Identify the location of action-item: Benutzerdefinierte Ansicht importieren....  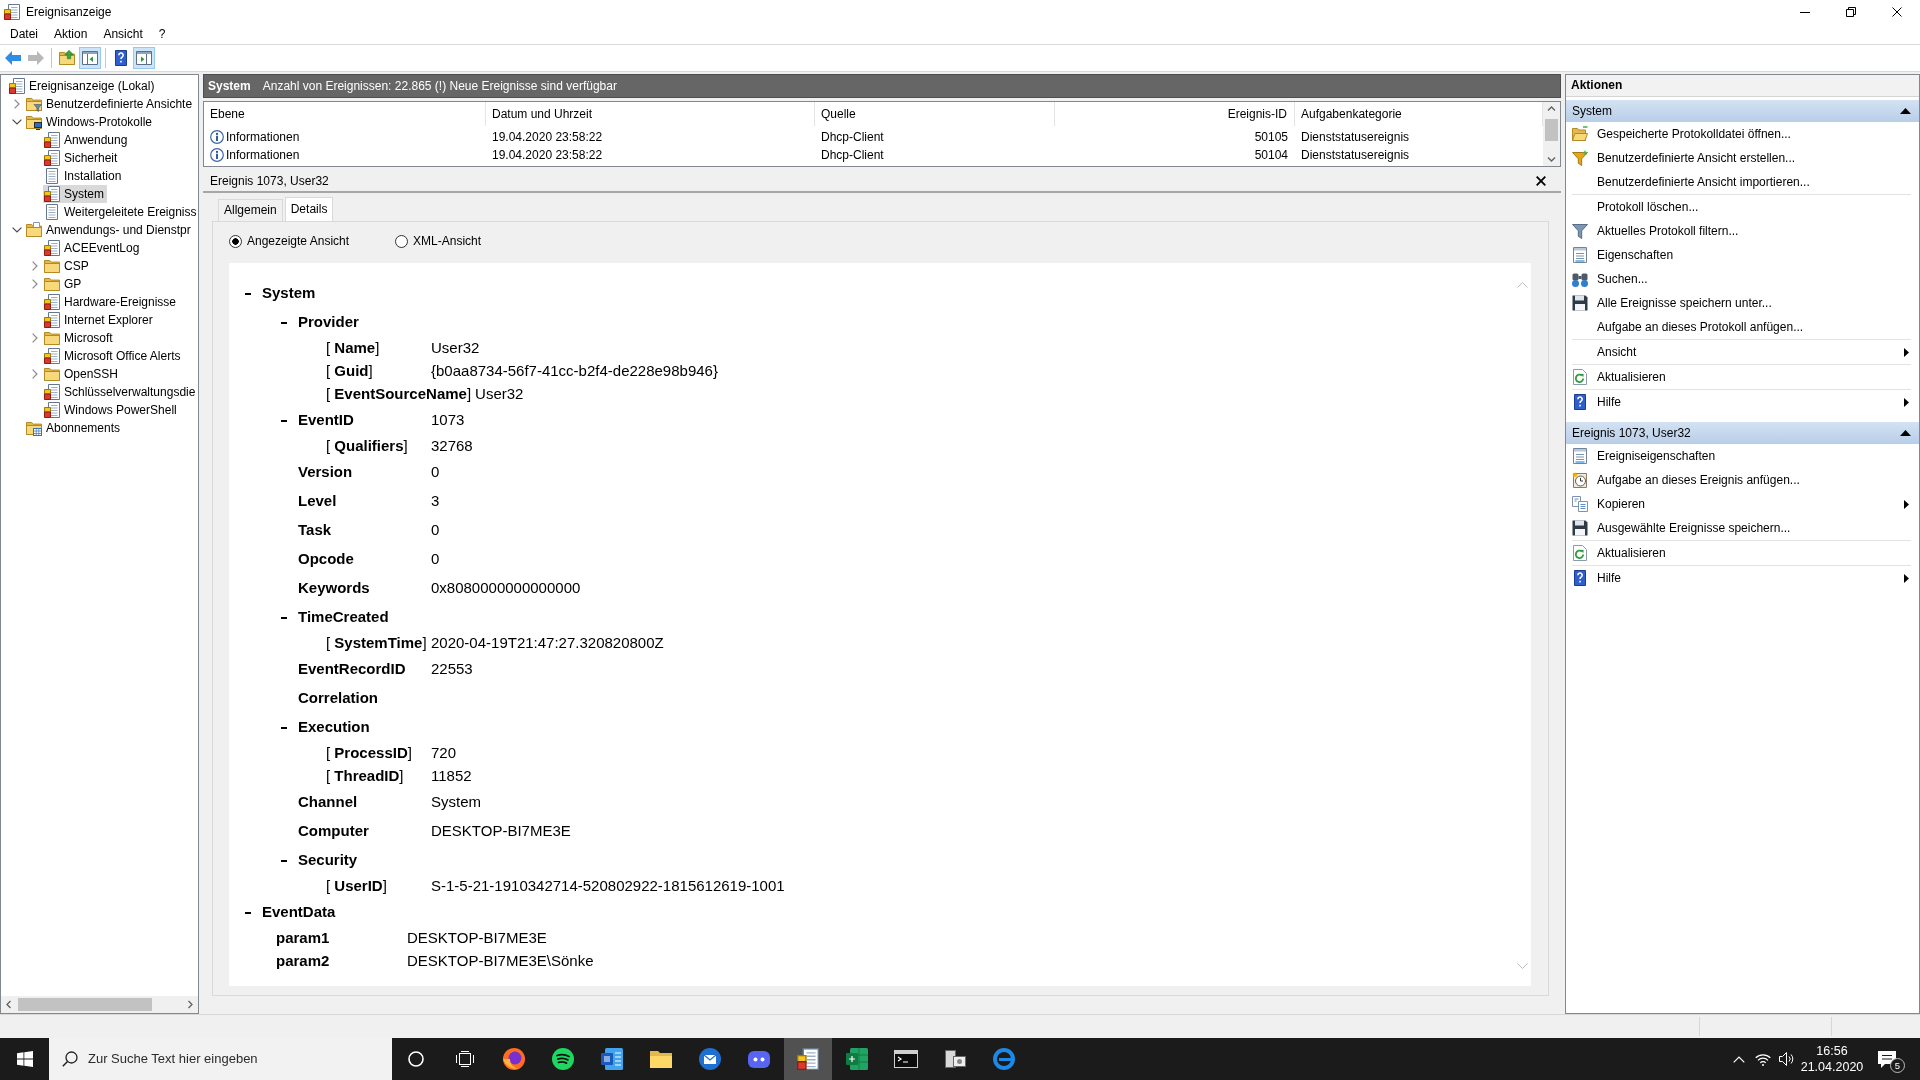
(1742, 182).